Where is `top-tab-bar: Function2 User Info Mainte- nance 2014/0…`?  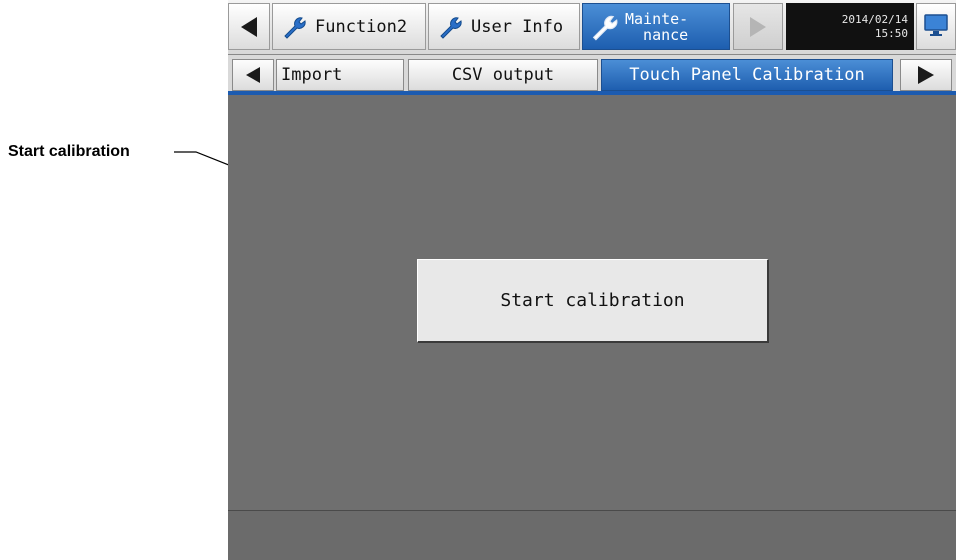 top-tab-bar: Function2 User Info Mainte- nance 2014/0… is located at coordinates (592, 27).